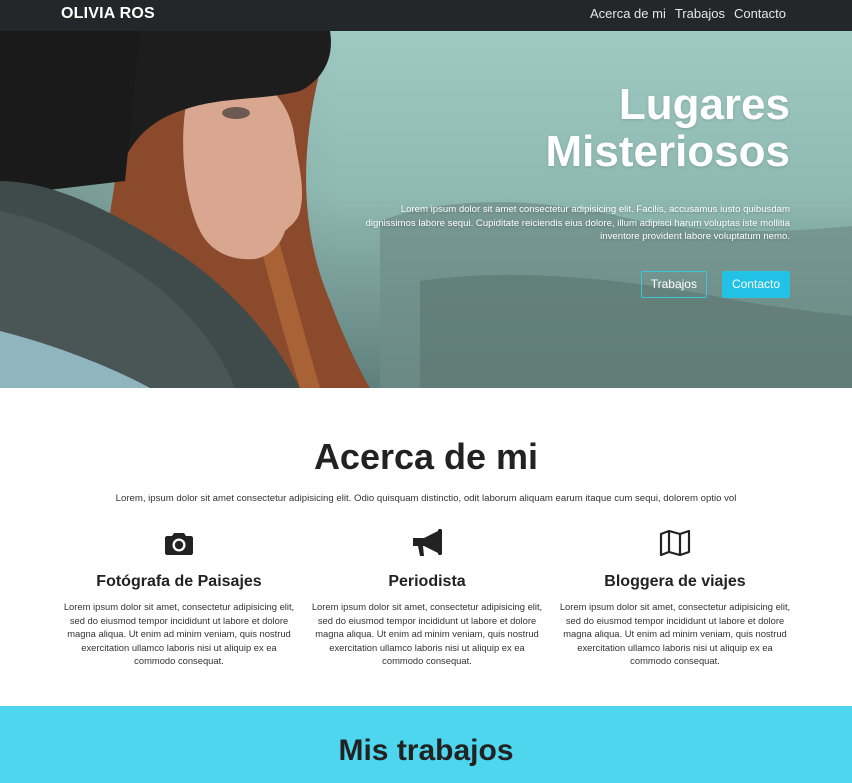 The width and height of the screenshot is (852, 783). I want to click on about-title: Acerca de mi, so click(426, 456).